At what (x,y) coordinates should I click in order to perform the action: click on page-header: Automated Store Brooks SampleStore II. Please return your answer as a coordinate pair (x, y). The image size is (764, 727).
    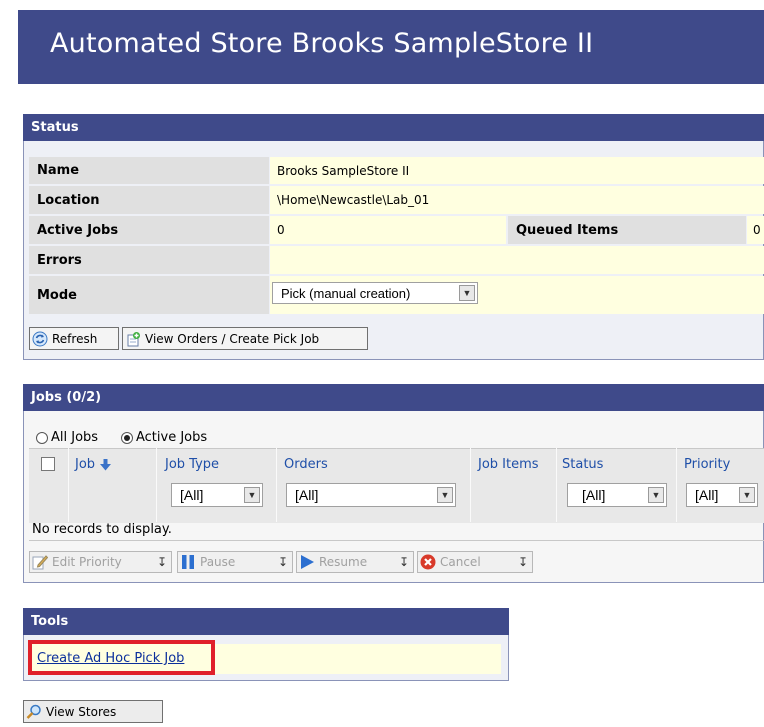
    Looking at the image, I should click on (391, 47).